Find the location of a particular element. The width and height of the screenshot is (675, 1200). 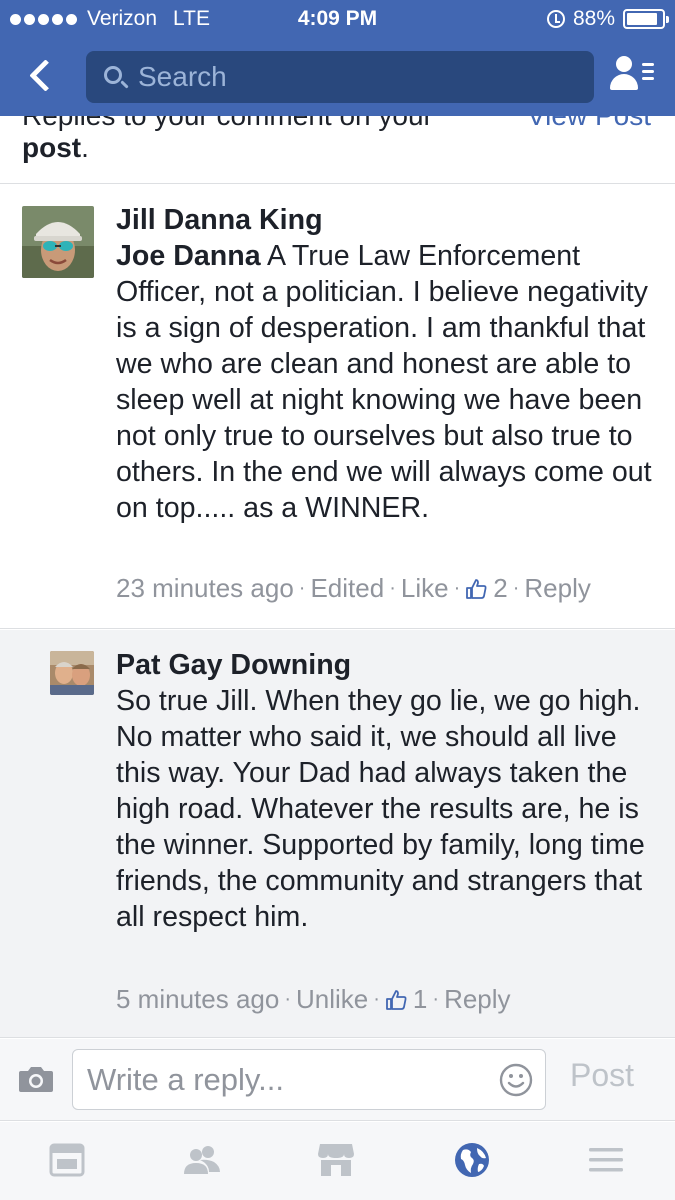

post-word: post is located at coordinates (52, 147).